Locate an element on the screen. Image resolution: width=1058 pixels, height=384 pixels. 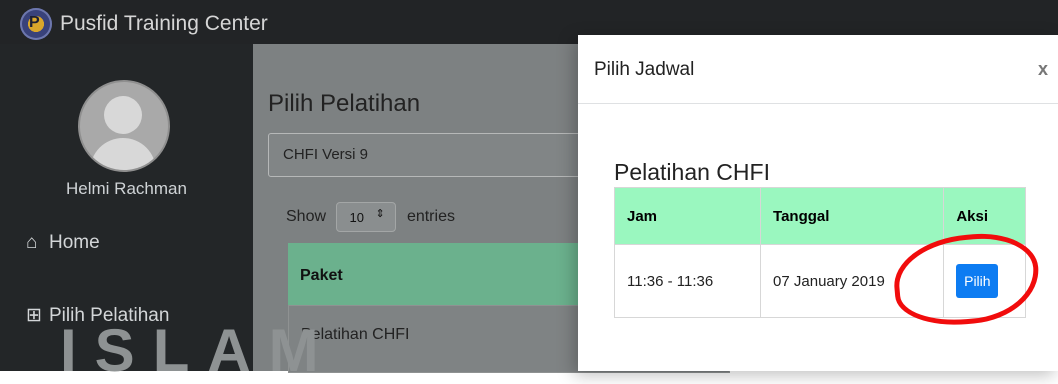
entries-value: 10 is located at coordinates (356, 217).